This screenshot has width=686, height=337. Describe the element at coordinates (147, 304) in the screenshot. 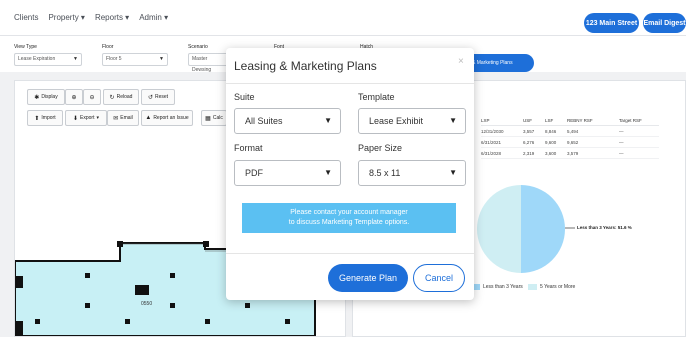

I see `suite-label: 0550` at that location.